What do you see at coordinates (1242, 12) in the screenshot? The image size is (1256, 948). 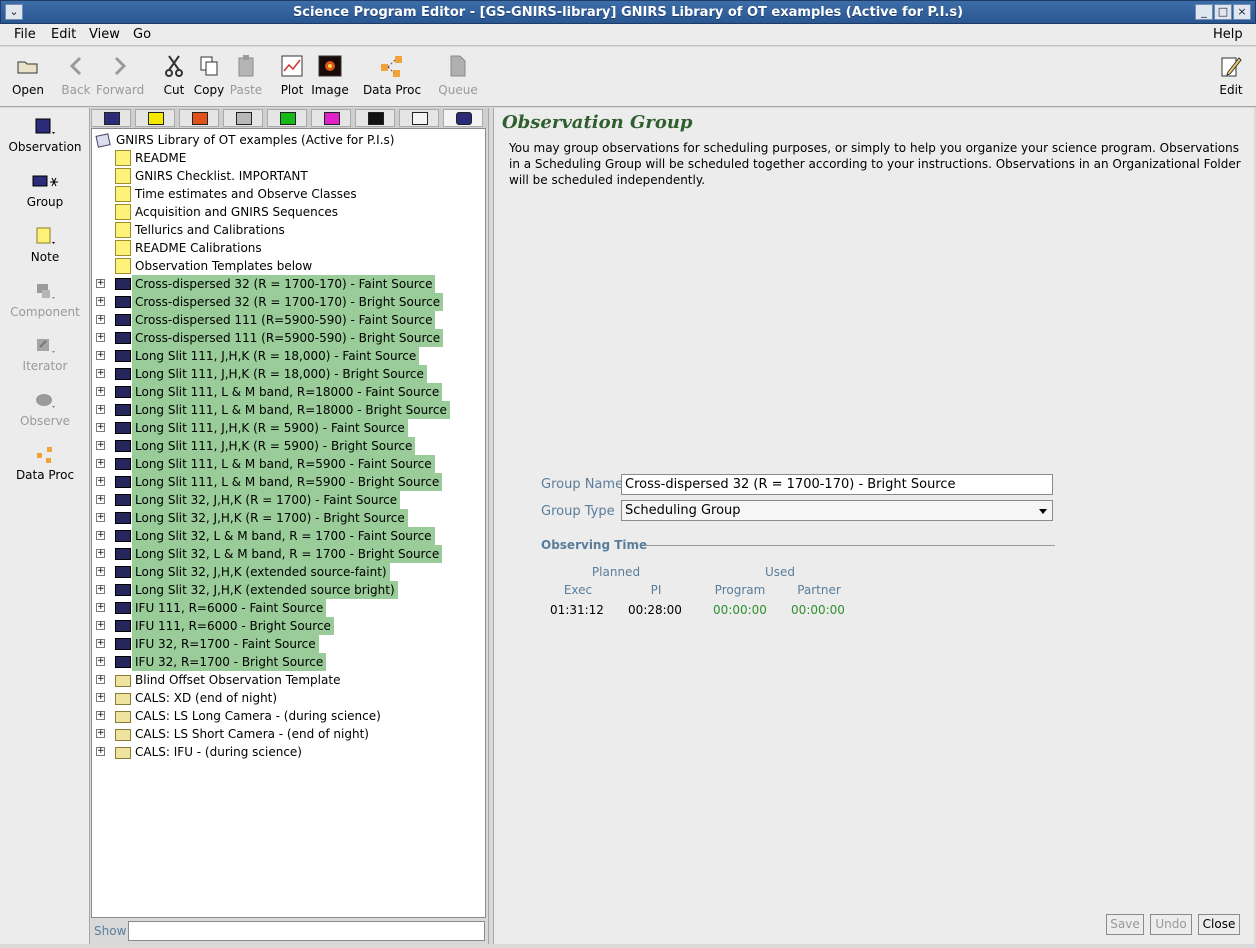 I see `close-window-button: ×` at bounding box center [1242, 12].